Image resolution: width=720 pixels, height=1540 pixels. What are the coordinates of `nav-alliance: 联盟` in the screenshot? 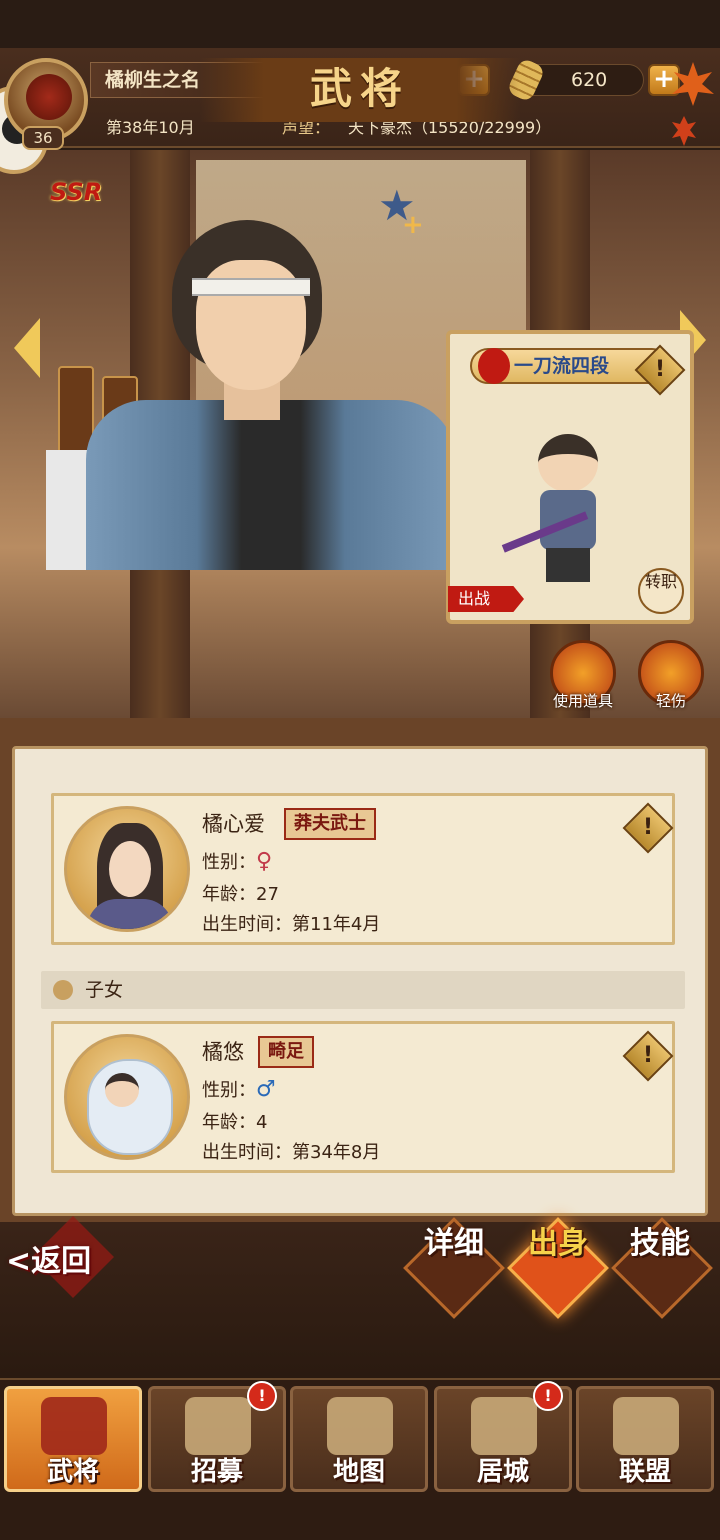 It's located at (645, 1439).